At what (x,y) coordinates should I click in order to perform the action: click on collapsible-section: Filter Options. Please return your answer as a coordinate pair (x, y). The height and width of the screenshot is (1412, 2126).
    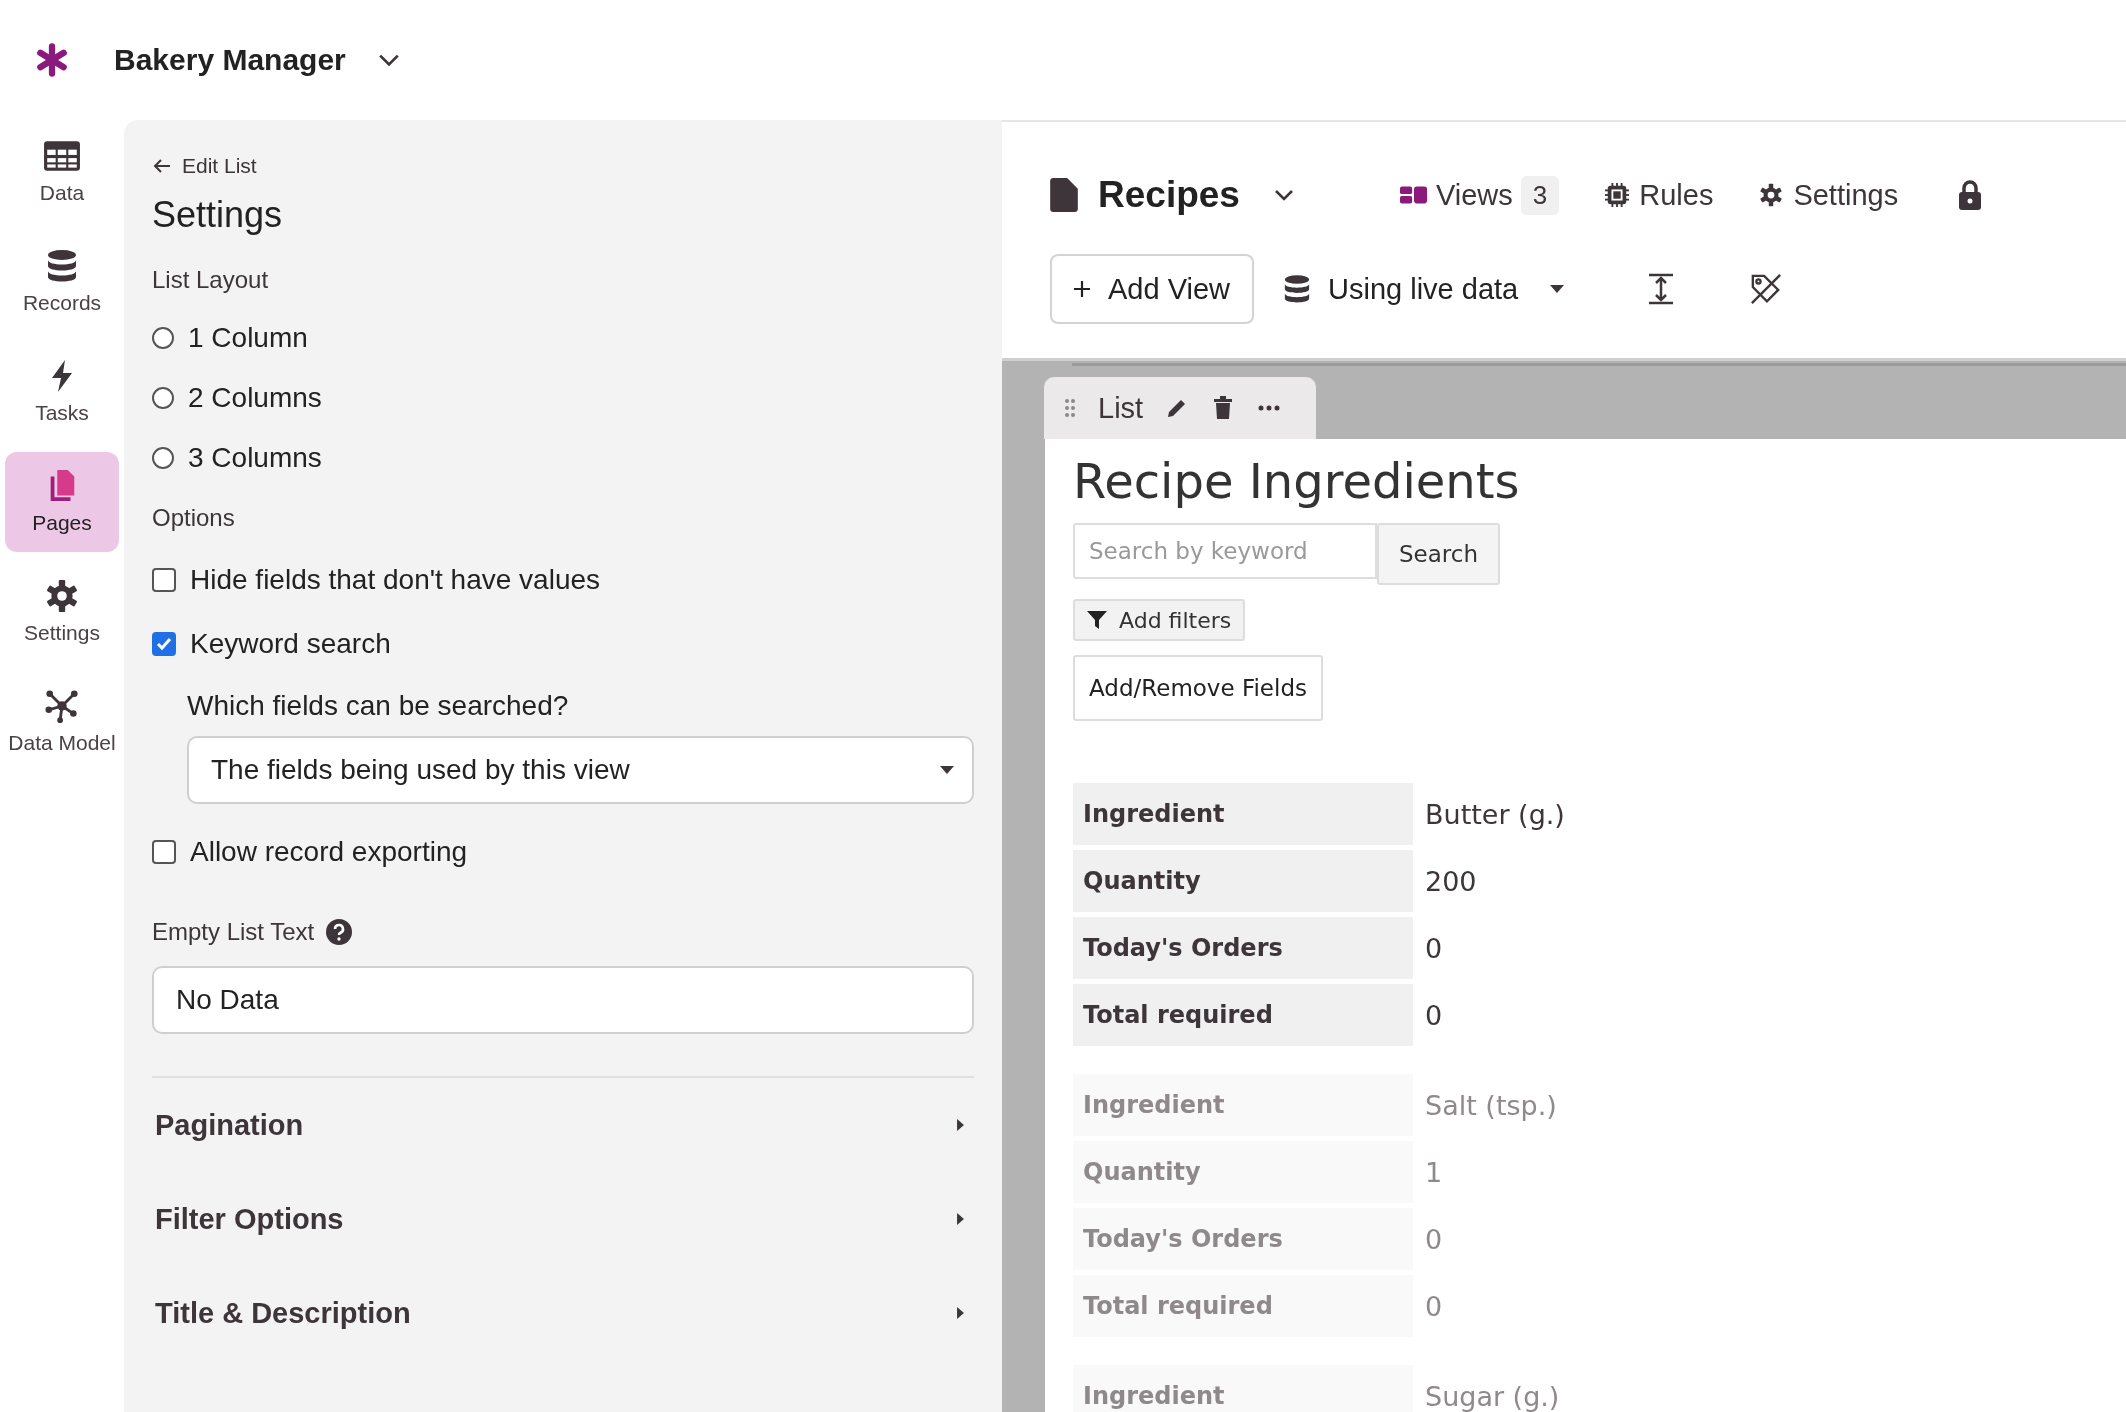
    Looking at the image, I should click on (563, 1219).